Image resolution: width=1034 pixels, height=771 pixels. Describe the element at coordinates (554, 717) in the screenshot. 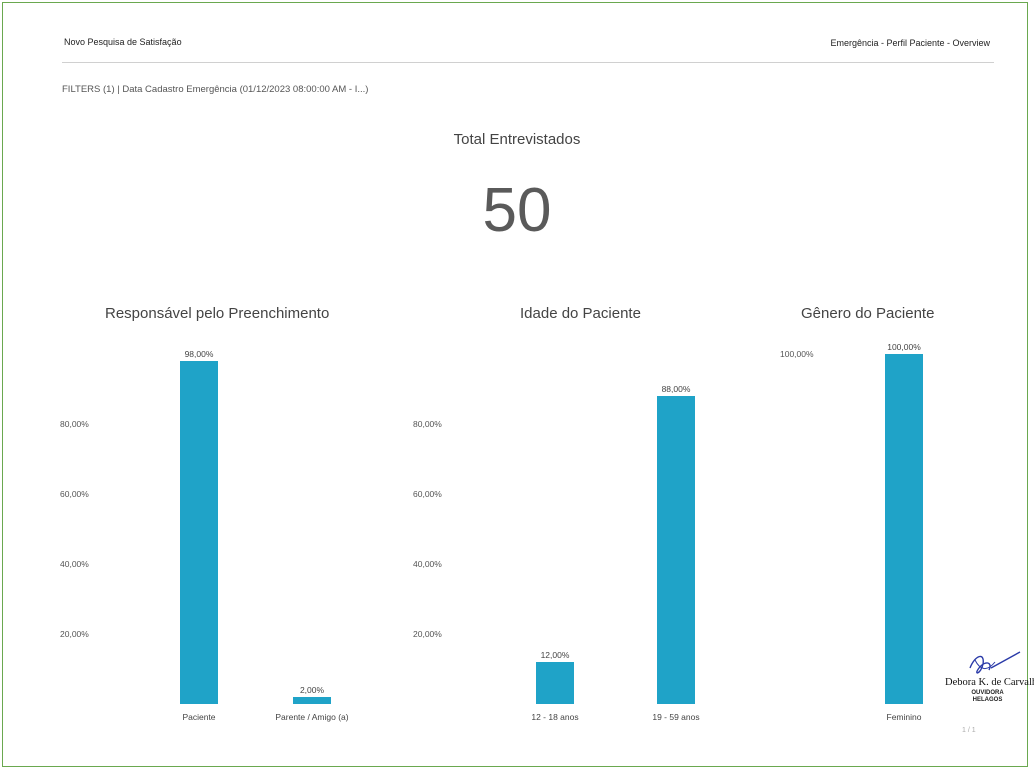

I see `x-tick-label: 12 - 18 anos` at that location.